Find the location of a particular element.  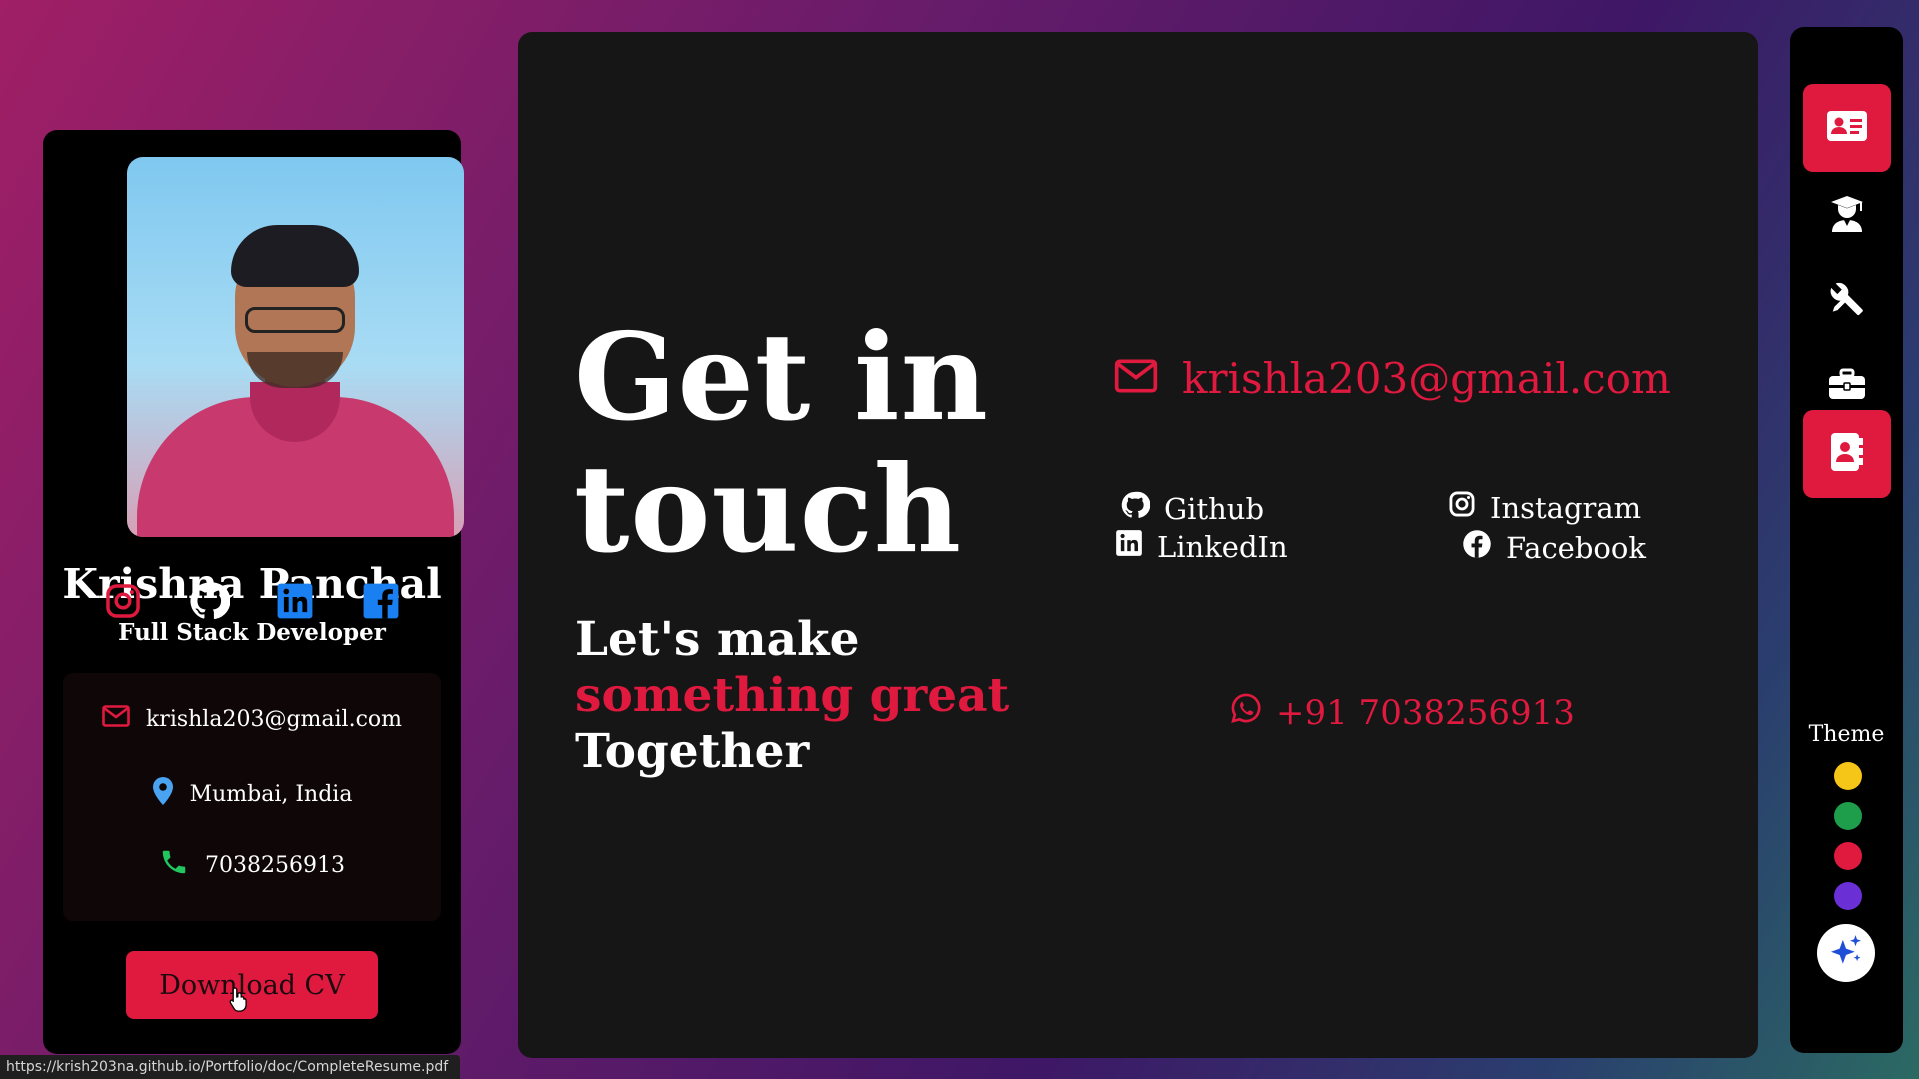

location-pin-icon is located at coordinates (163, 794).